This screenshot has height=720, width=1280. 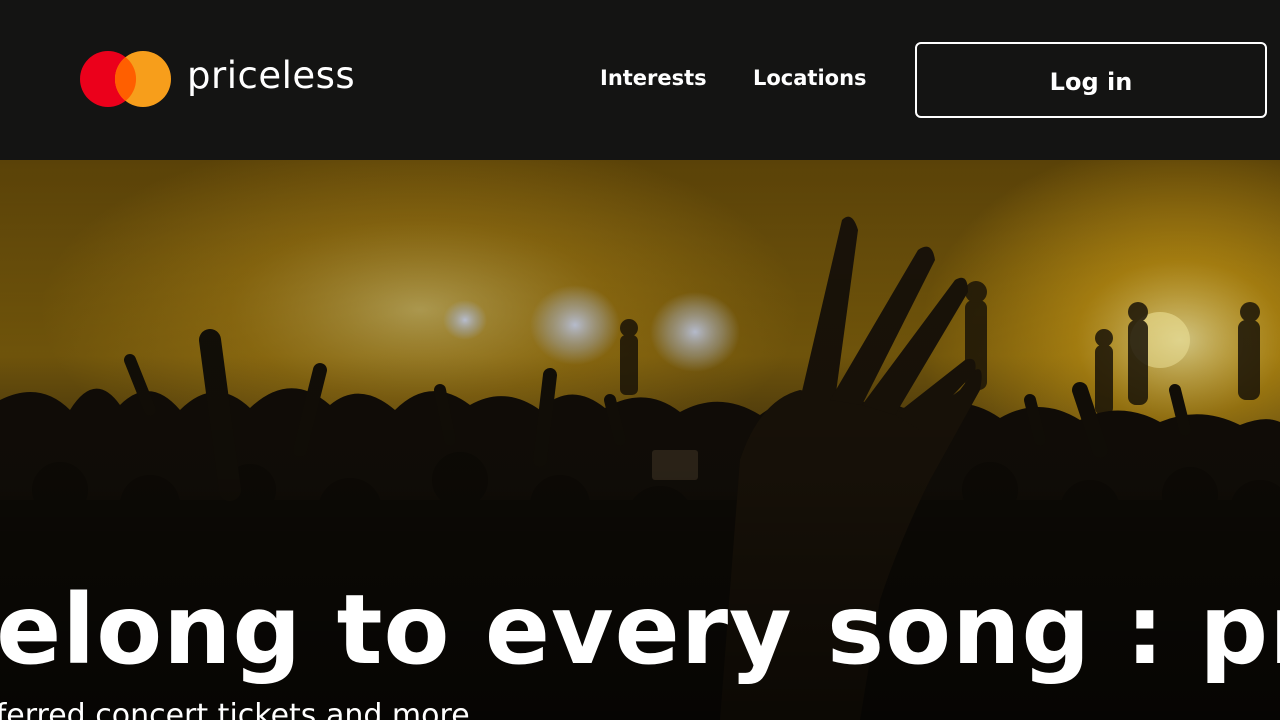 What do you see at coordinates (653, 78) in the screenshot?
I see `nav-interests-link: Interests` at bounding box center [653, 78].